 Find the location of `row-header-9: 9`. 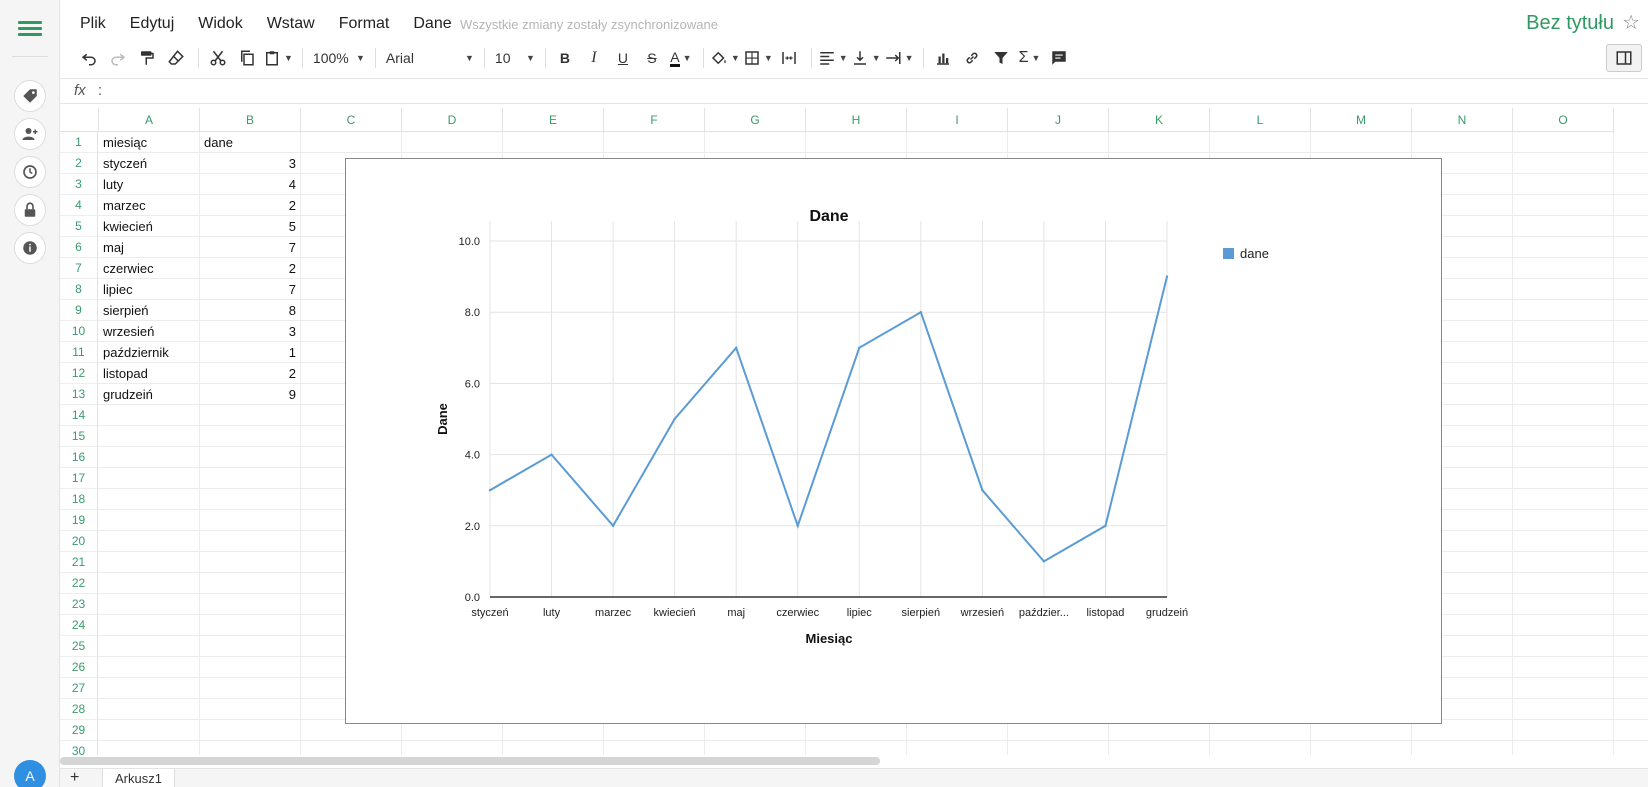

row-header-9: 9 is located at coordinates (79, 310).